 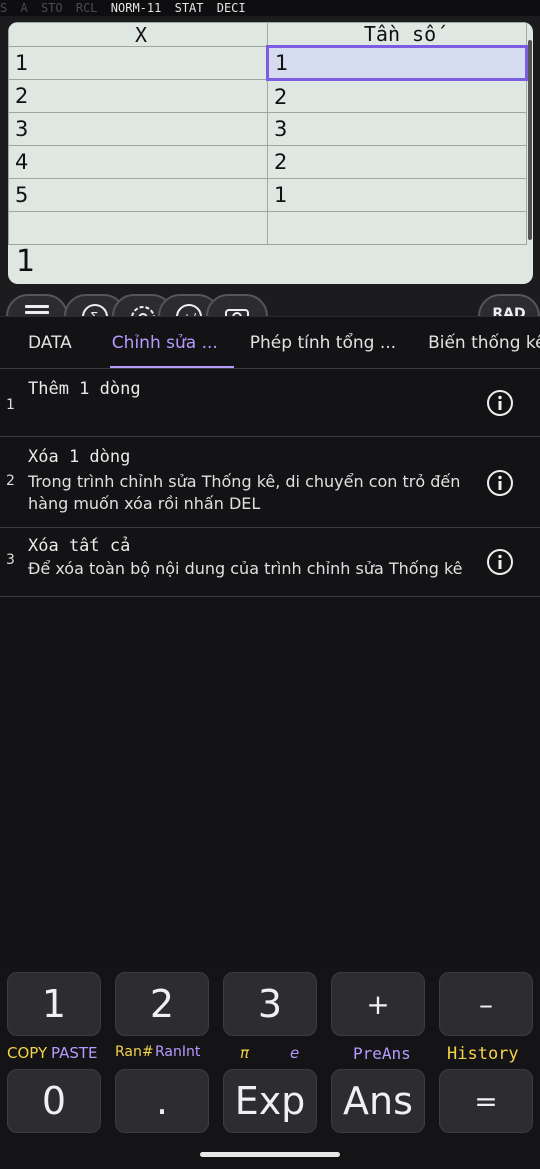 I want to click on label-copy: COPY, so click(x=27, y=1053).